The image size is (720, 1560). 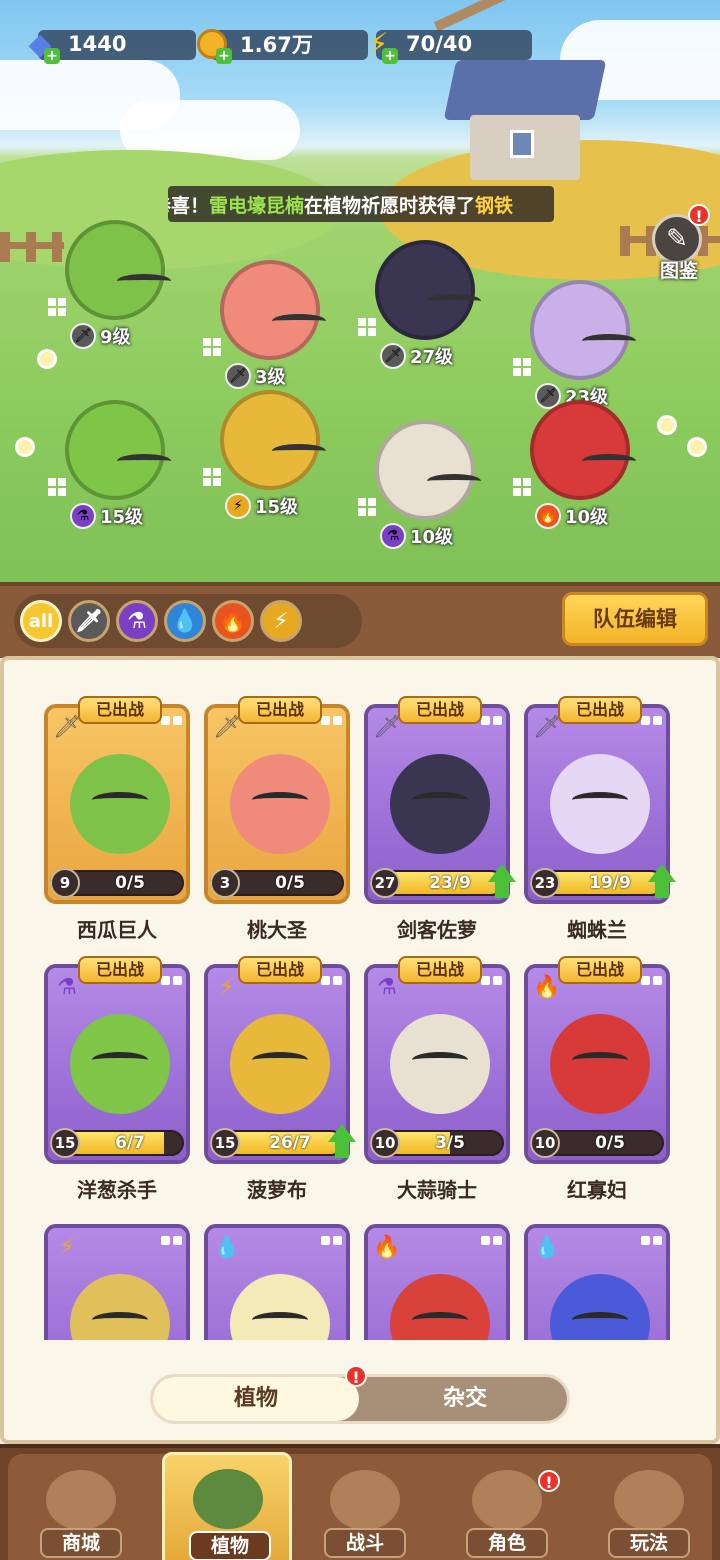 What do you see at coordinates (97, 44) in the screenshot?
I see `diamond-value: 1440` at bounding box center [97, 44].